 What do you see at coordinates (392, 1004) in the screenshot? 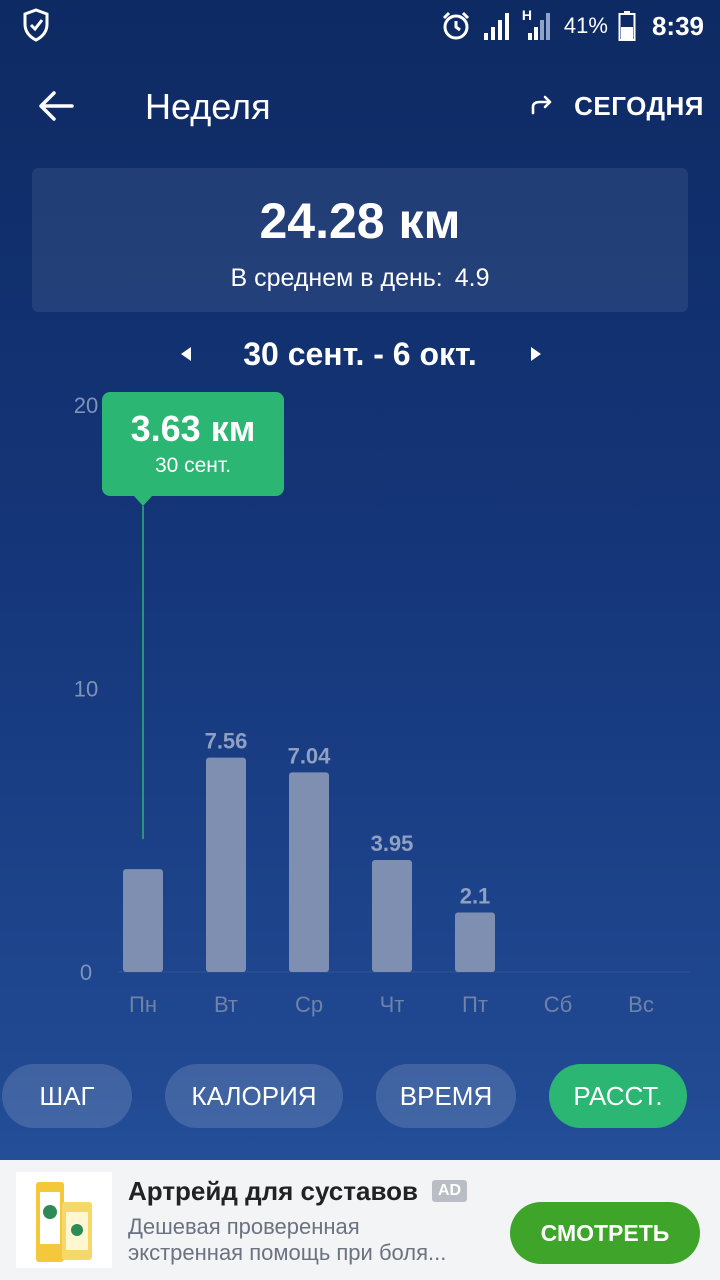
I see `x-category-label: Чт` at bounding box center [392, 1004].